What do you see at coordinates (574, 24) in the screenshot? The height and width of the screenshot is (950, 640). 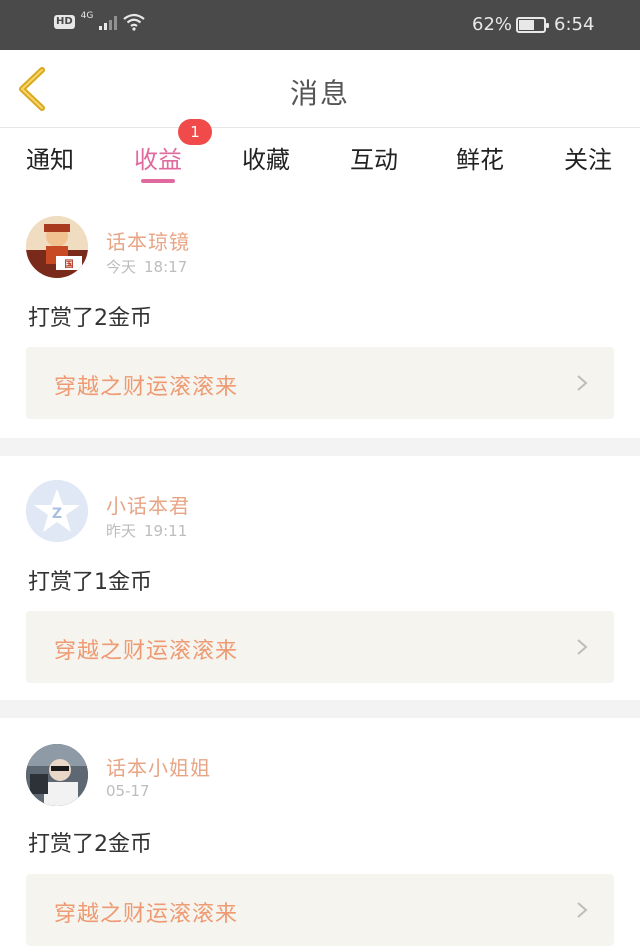 I see `clock: 6:54` at bounding box center [574, 24].